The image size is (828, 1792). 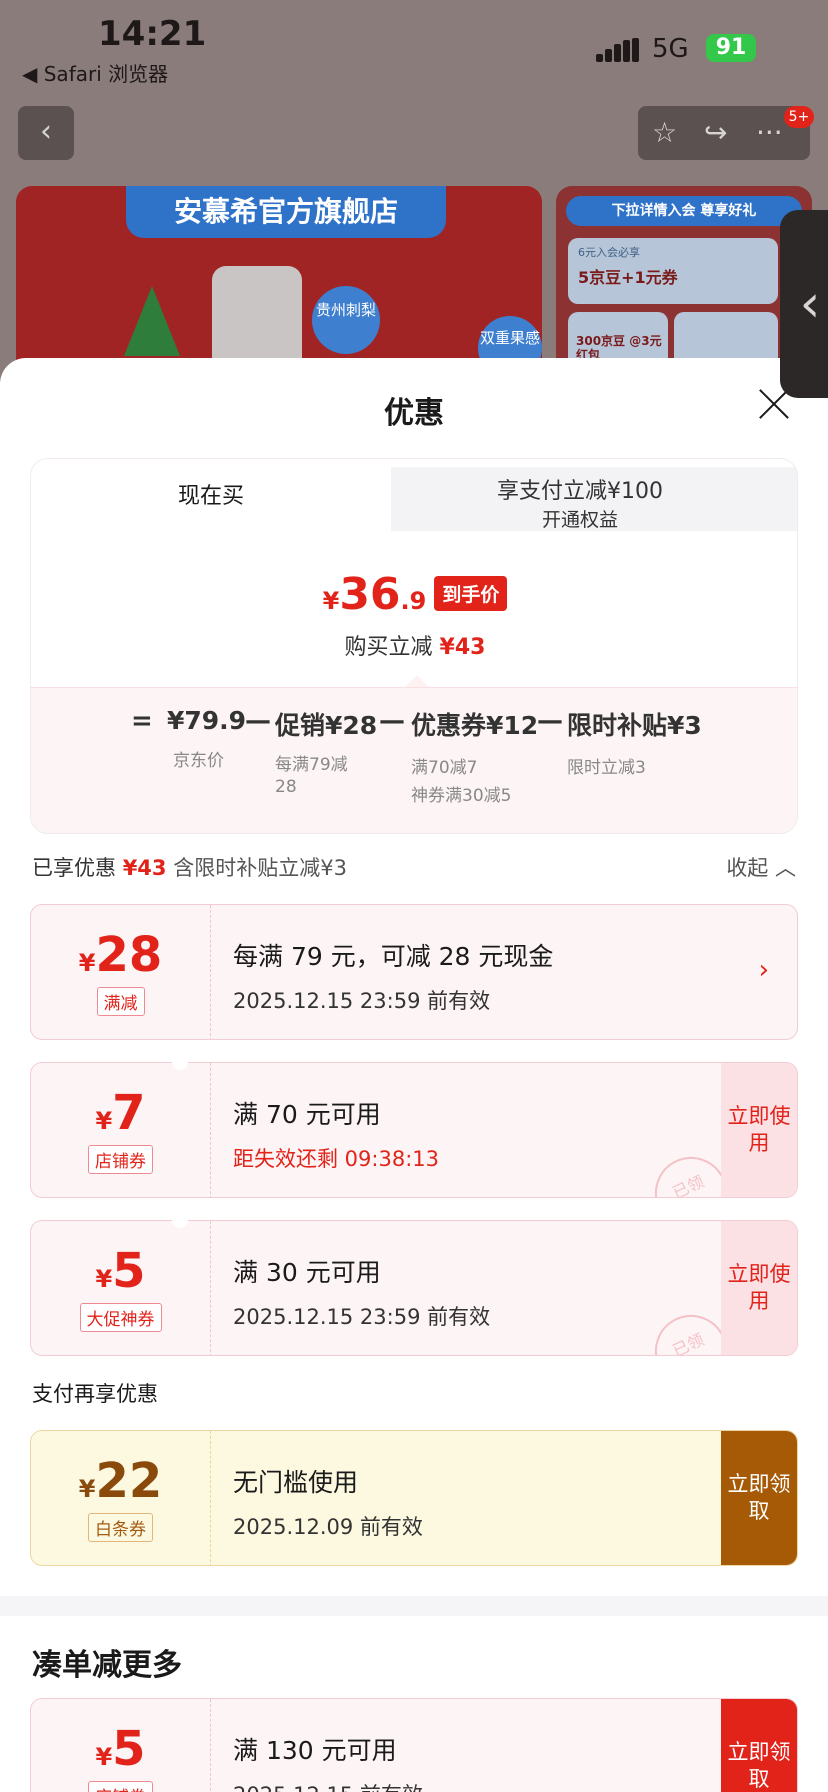 What do you see at coordinates (370, 594) in the screenshot?
I see `final-price-int: 36` at bounding box center [370, 594].